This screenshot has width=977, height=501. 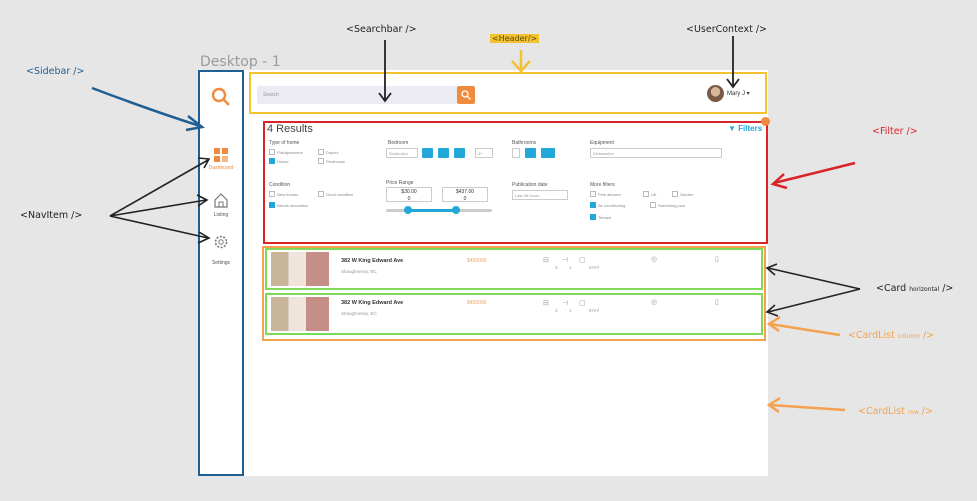 I want to click on annotation-user-context: <UserContext />, so click(x=727, y=29).